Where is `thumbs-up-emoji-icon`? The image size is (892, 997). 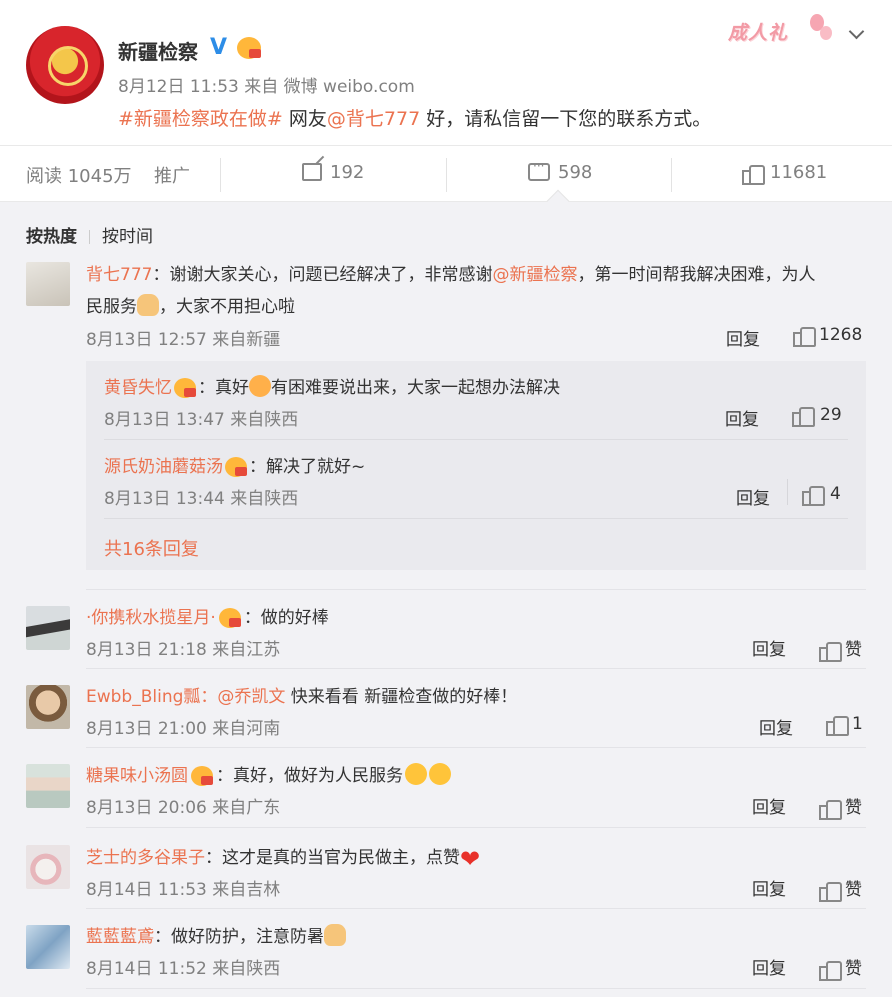 thumbs-up-emoji-icon is located at coordinates (148, 305).